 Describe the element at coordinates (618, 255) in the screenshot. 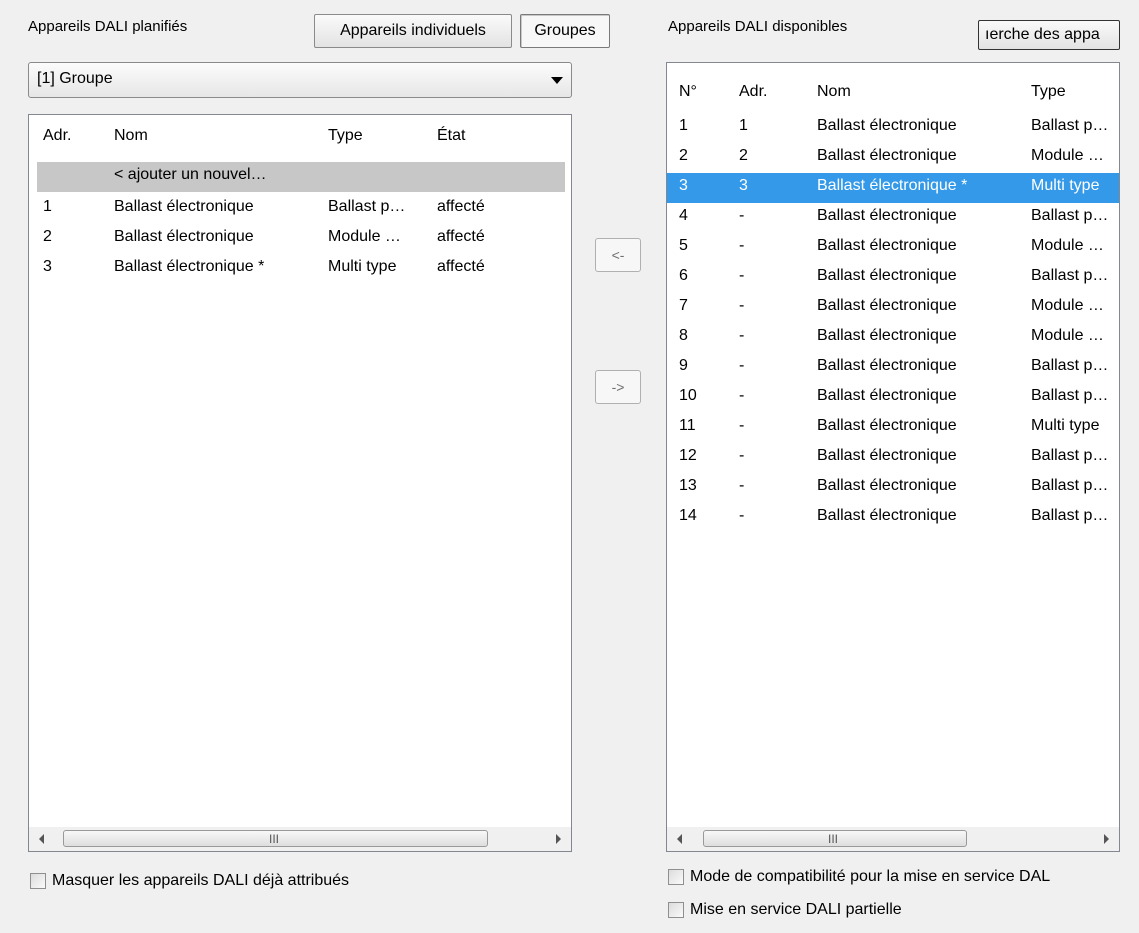

I see `move-left-button: <-` at that location.